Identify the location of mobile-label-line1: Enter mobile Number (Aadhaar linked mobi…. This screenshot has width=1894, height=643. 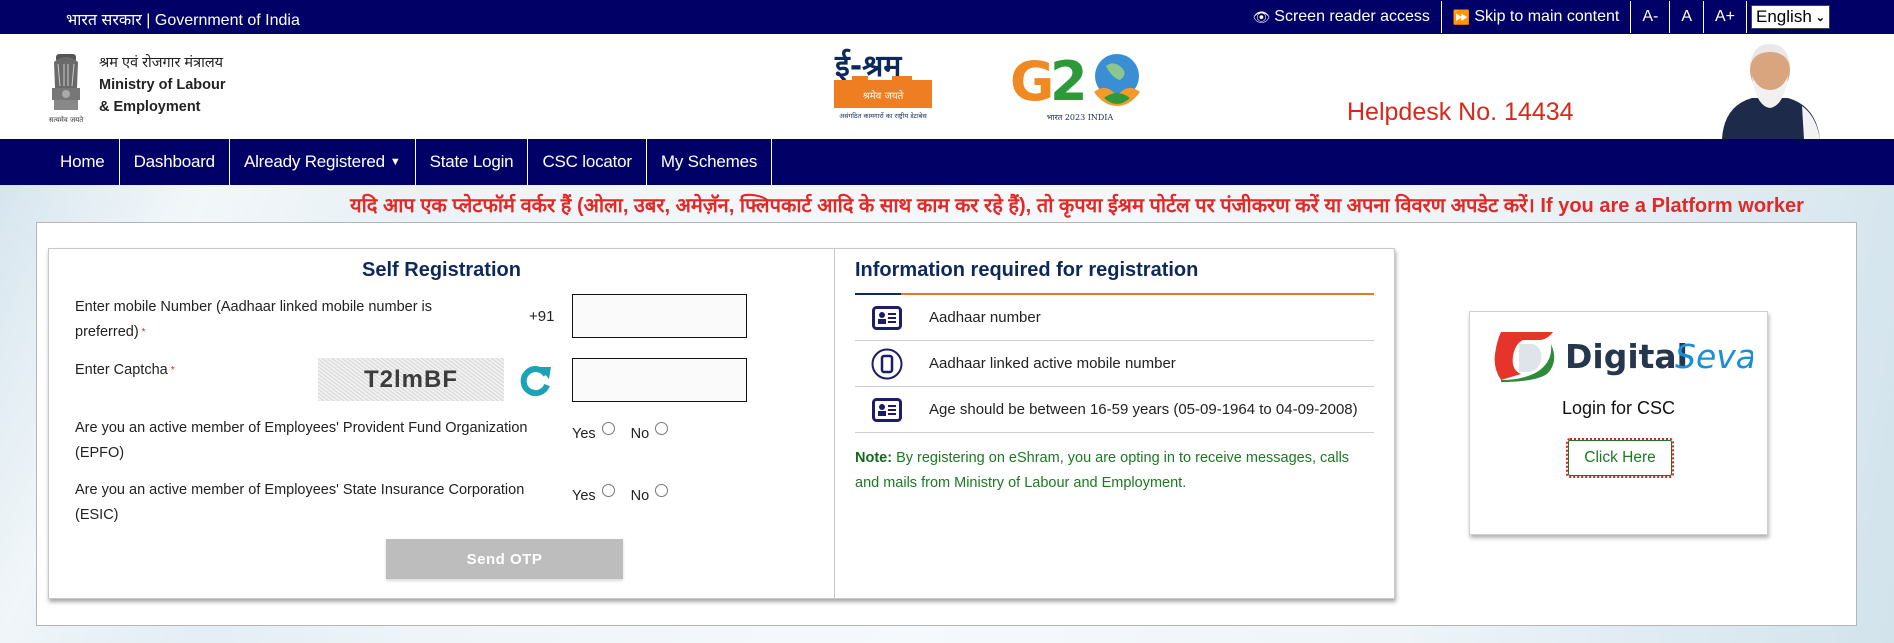
(254, 307).